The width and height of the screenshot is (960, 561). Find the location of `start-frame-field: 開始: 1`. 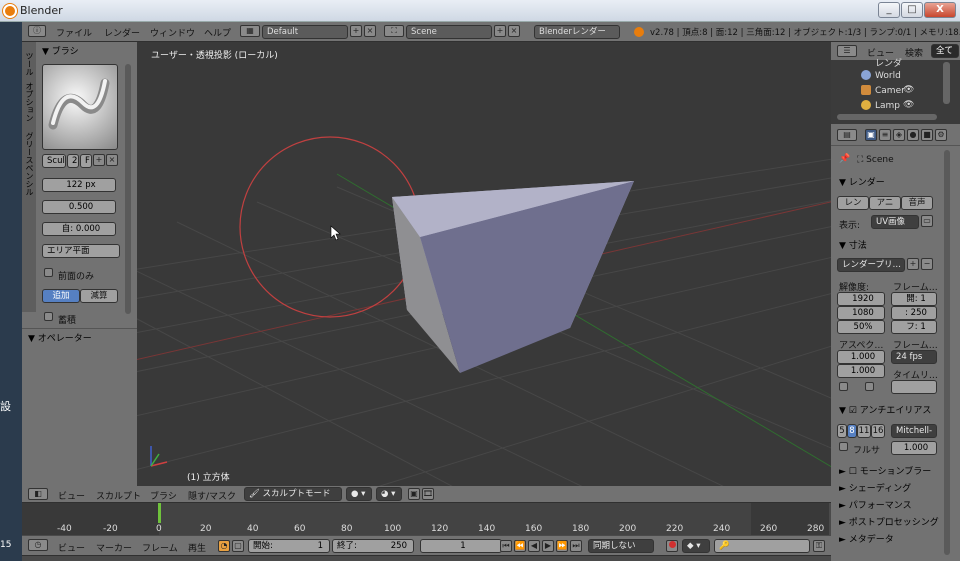

start-frame-field: 開始: 1 is located at coordinates (289, 546).